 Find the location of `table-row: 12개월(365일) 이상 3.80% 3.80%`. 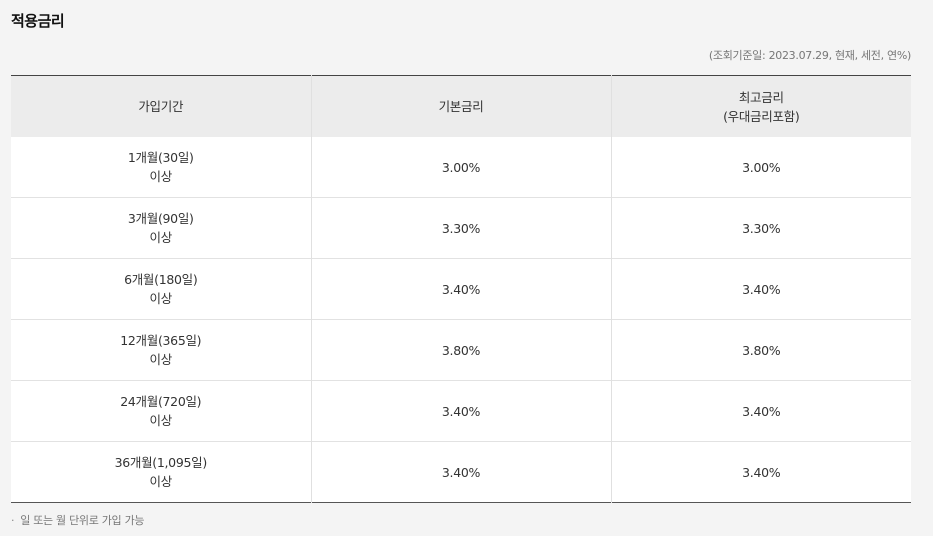

table-row: 12개월(365일) 이상 3.80% 3.80% is located at coordinates (461, 350).